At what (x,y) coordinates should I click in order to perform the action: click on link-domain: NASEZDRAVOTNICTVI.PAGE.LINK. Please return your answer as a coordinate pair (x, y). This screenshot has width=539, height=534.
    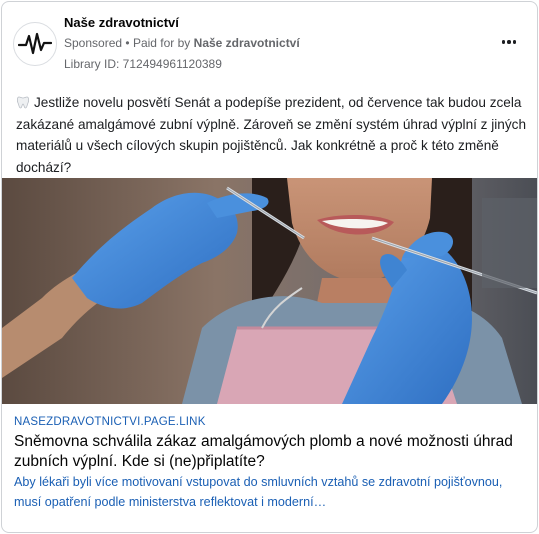
    Looking at the image, I should click on (110, 422).